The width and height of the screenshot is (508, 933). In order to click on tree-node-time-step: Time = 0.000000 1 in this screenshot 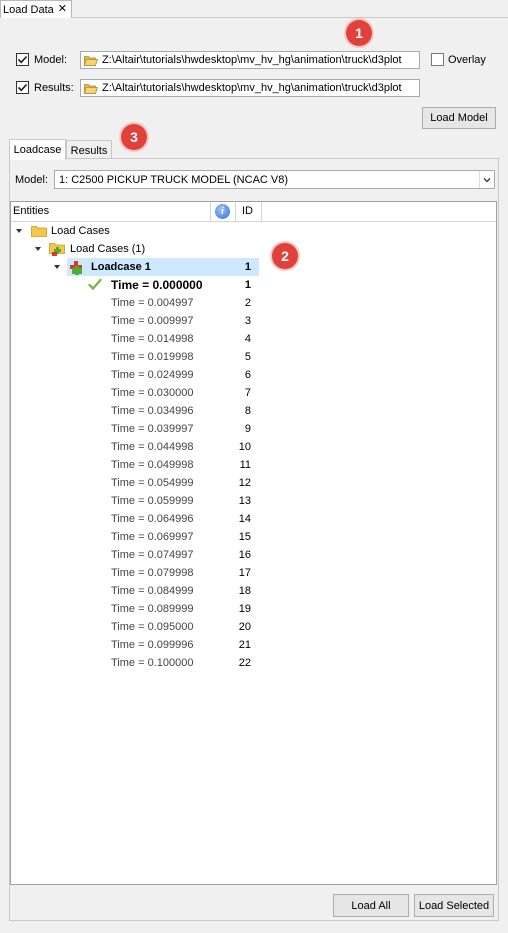, I will do `click(136, 285)`.